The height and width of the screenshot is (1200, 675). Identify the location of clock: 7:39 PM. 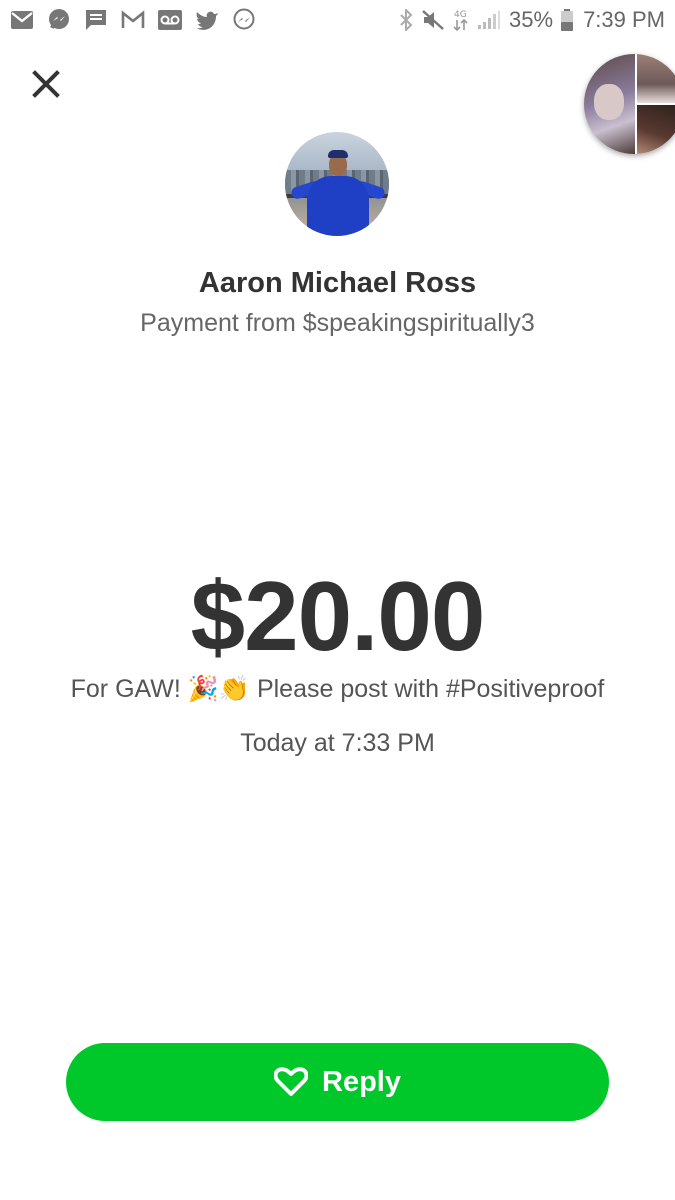
(624, 19).